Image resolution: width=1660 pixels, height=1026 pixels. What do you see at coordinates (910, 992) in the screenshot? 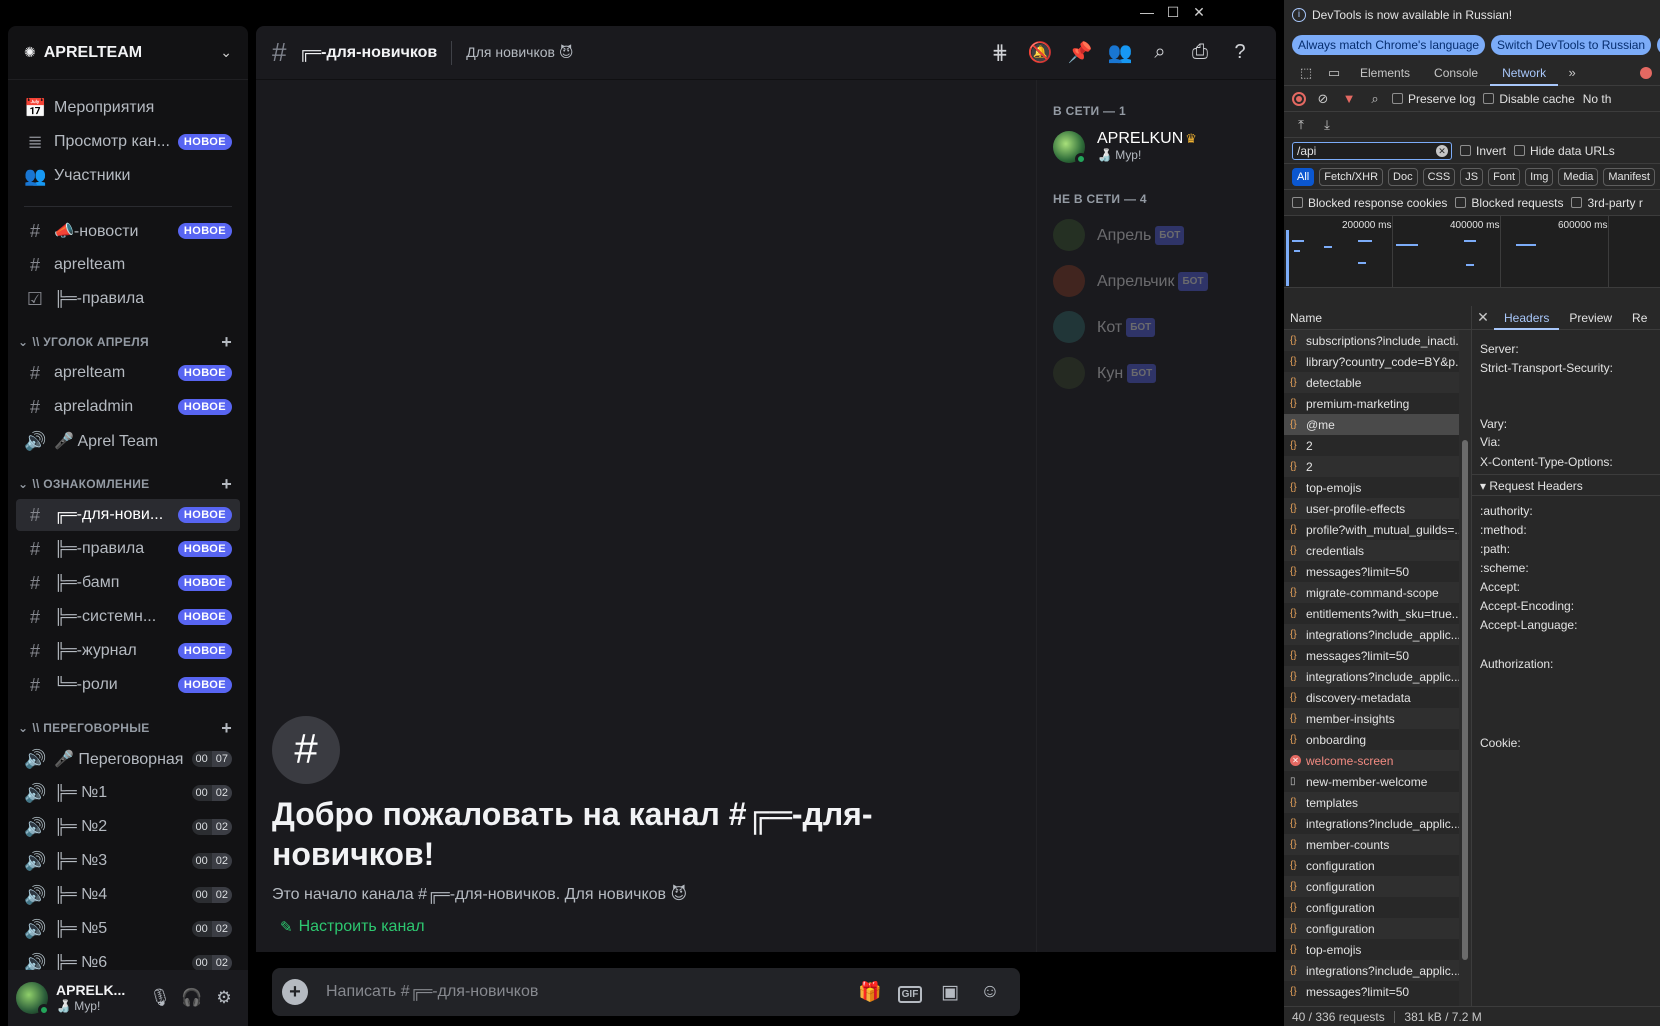
I see `gif-icon: GIF` at bounding box center [910, 992].